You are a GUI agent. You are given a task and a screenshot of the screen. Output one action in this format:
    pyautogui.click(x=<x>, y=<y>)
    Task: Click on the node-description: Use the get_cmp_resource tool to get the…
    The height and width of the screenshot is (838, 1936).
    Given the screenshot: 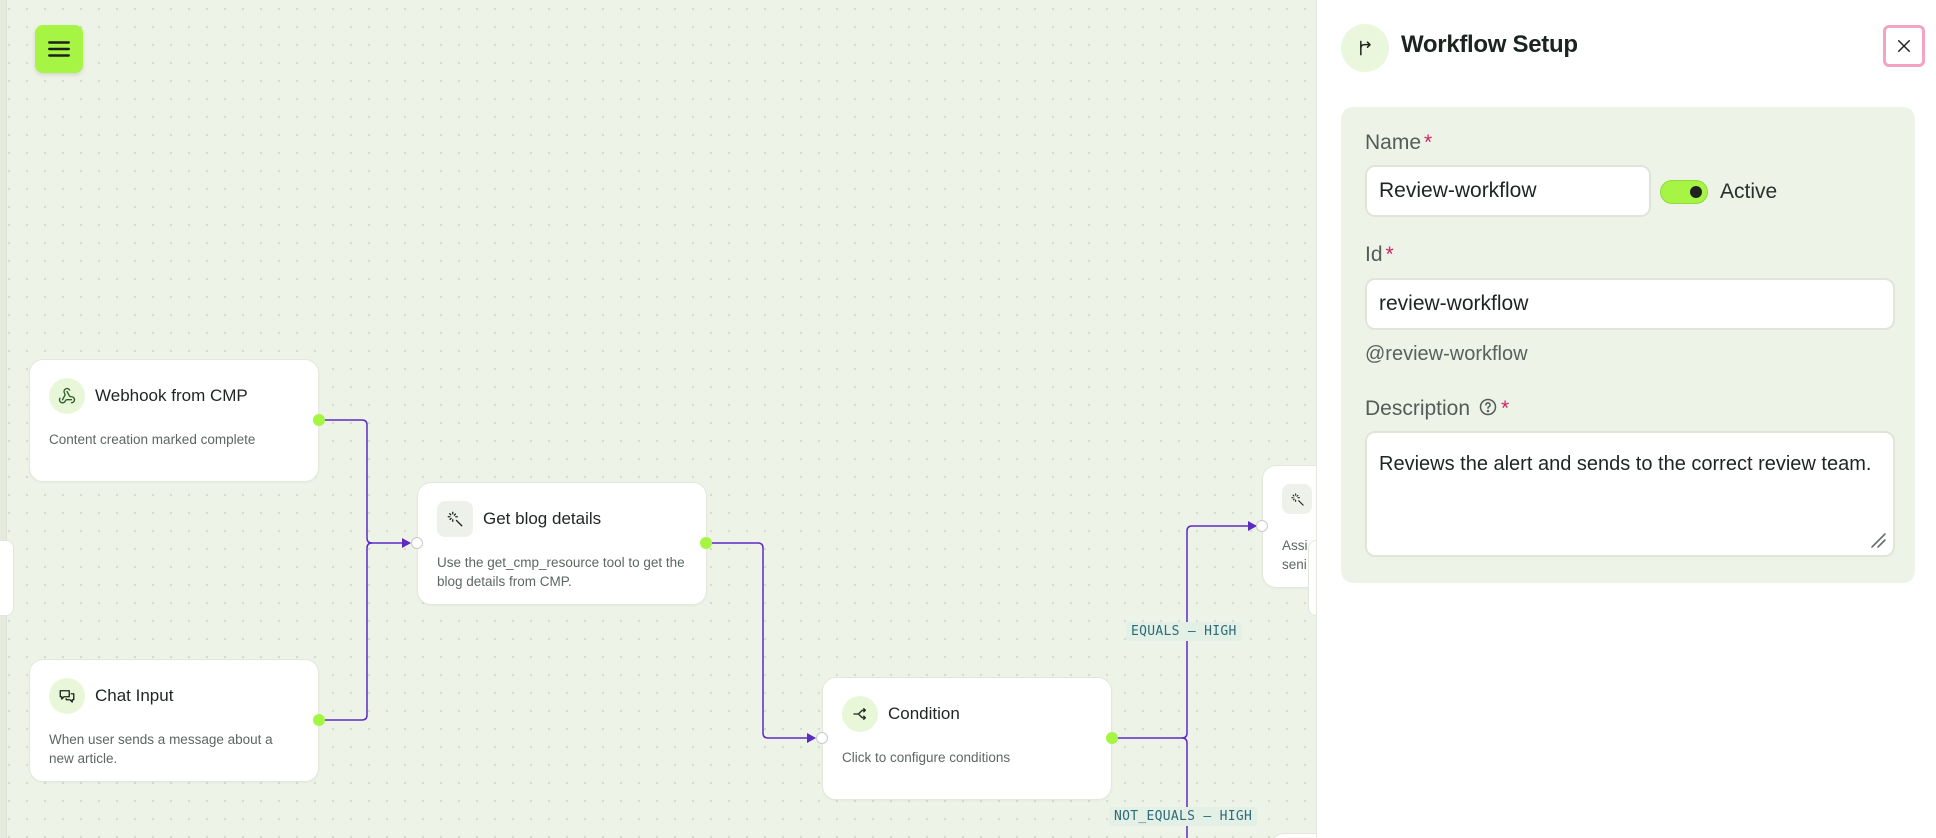 What is the action you would take?
    pyautogui.click(x=561, y=572)
    